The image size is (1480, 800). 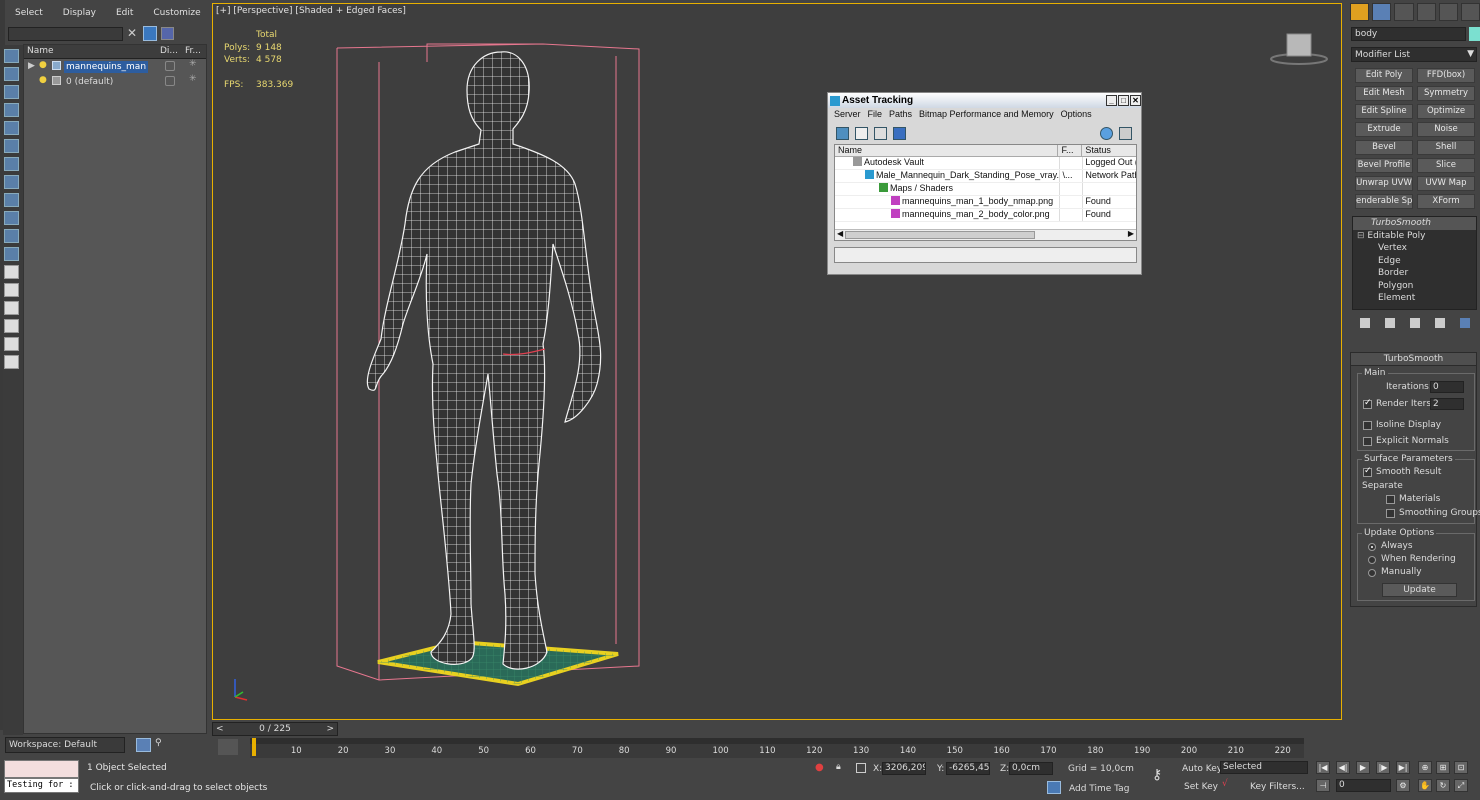 I want to click on minimize-button: _, so click(x=1111, y=100).